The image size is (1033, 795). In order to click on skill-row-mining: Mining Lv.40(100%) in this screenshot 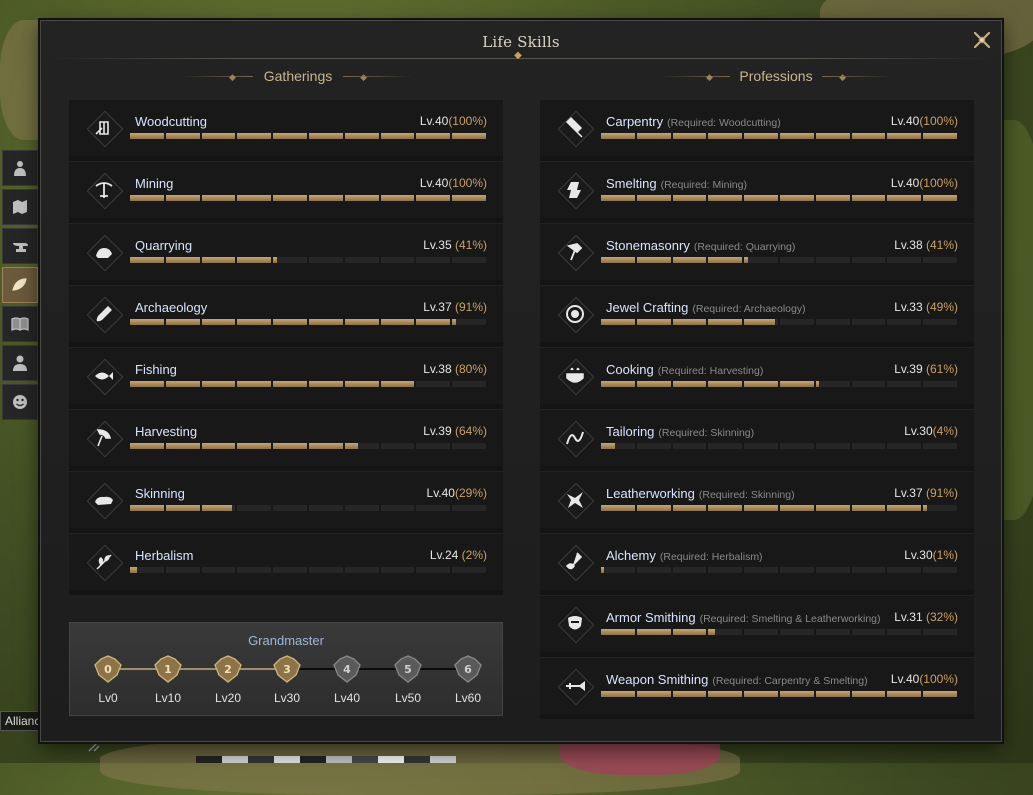, I will do `click(286, 189)`.